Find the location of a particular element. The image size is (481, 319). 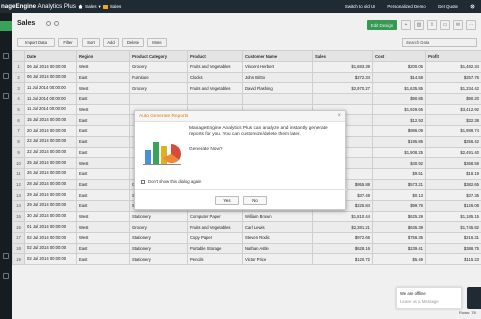

breadcrumb: Sales ▾ Sales is located at coordinates (99, 7).